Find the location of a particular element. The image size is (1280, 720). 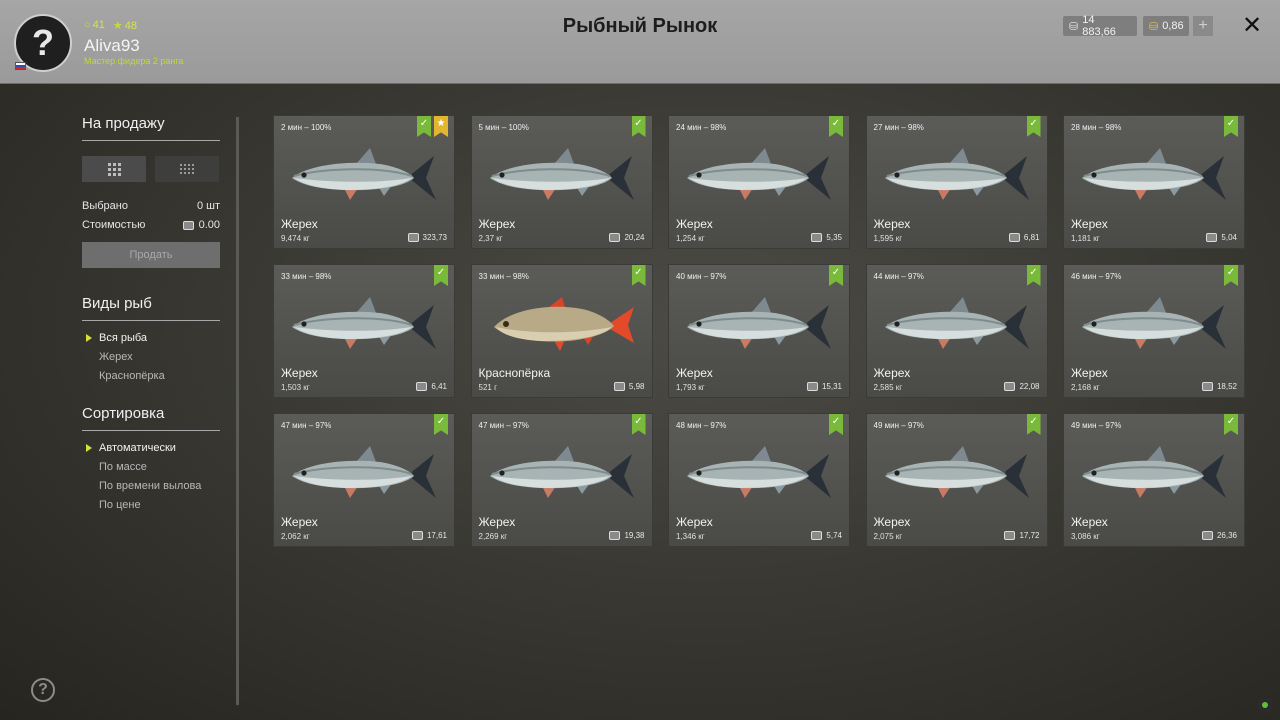

fish-card: 5 мин – 100% ✓ Жерех 2,37 кг 20,24 is located at coordinates (561, 182).